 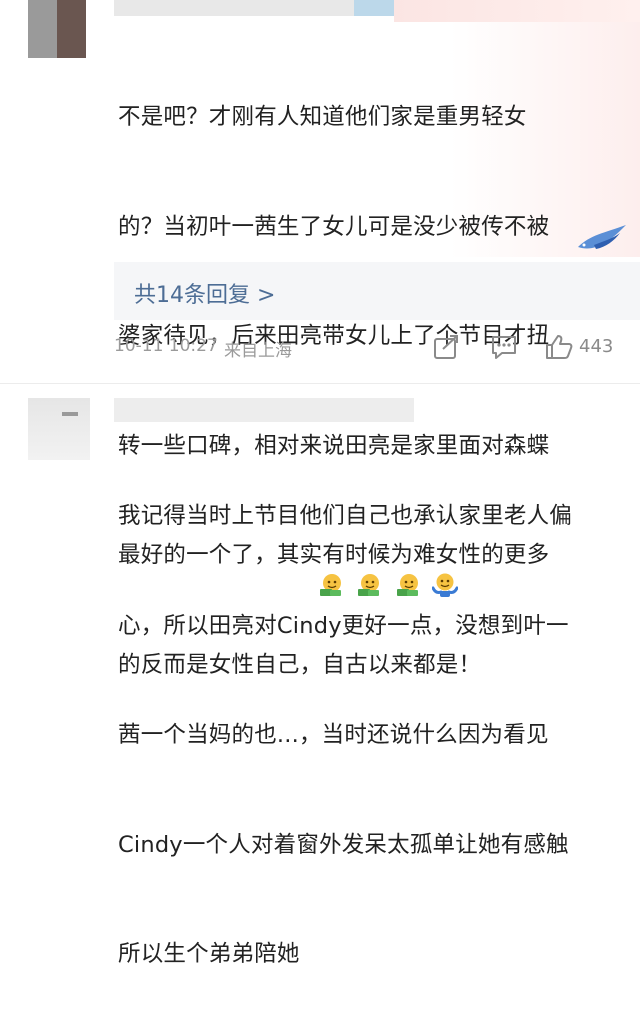 What do you see at coordinates (504, 347) in the screenshot?
I see `comment-icon` at bounding box center [504, 347].